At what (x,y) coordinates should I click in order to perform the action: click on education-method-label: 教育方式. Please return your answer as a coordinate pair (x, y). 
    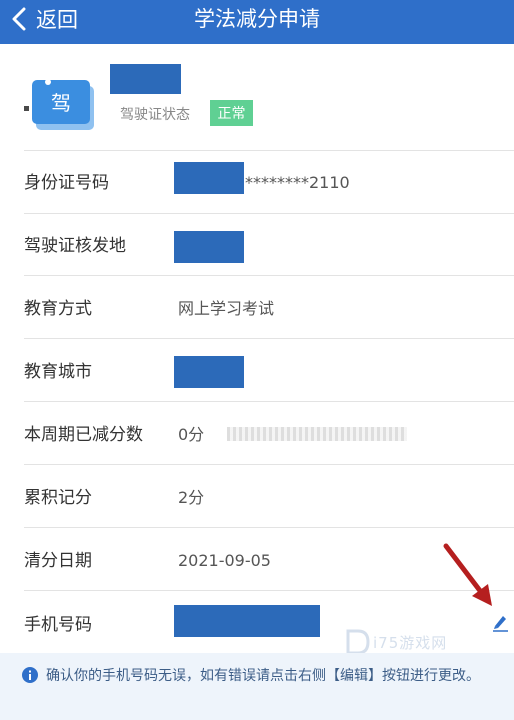
    Looking at the image, I should click on (58, 309).